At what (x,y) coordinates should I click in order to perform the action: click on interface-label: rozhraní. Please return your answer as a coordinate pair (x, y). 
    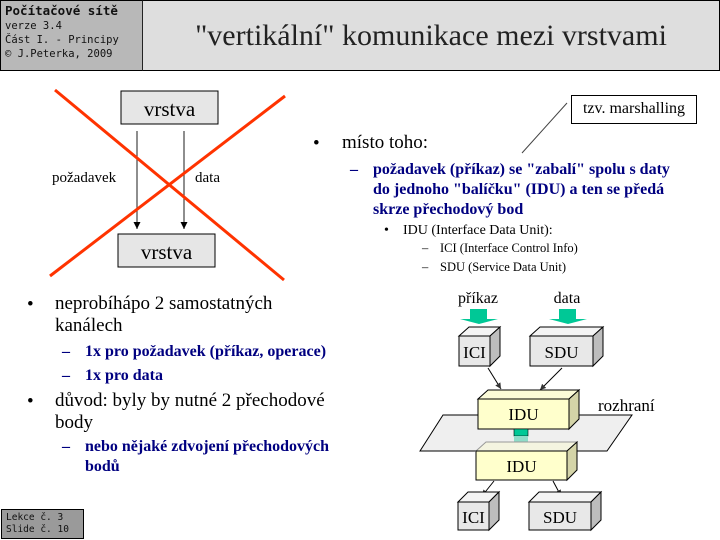
    Looking at the image, I should click on (626, 405).